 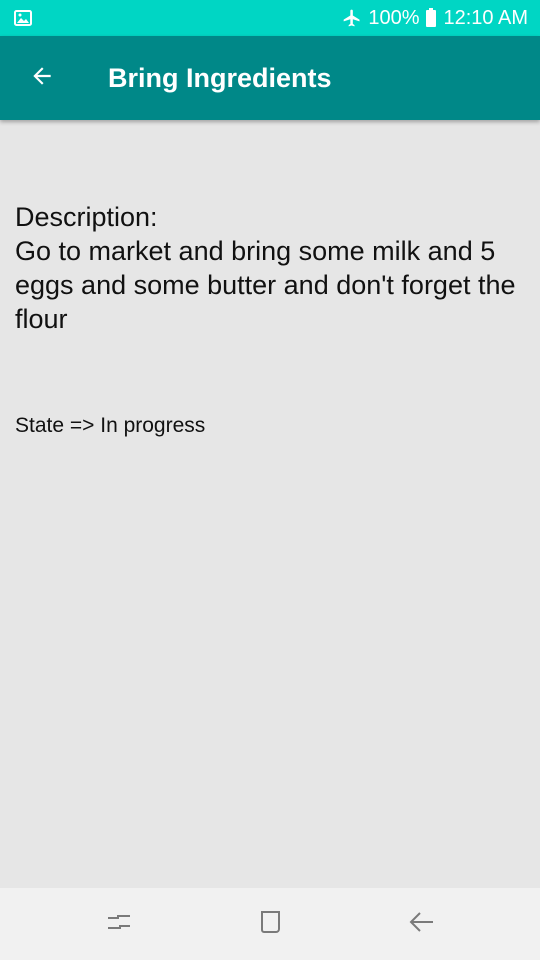 What do you see at coordinates (23, 18) in the screenshot?
I see `image-notification-icon` at bounding box center [23, 18].